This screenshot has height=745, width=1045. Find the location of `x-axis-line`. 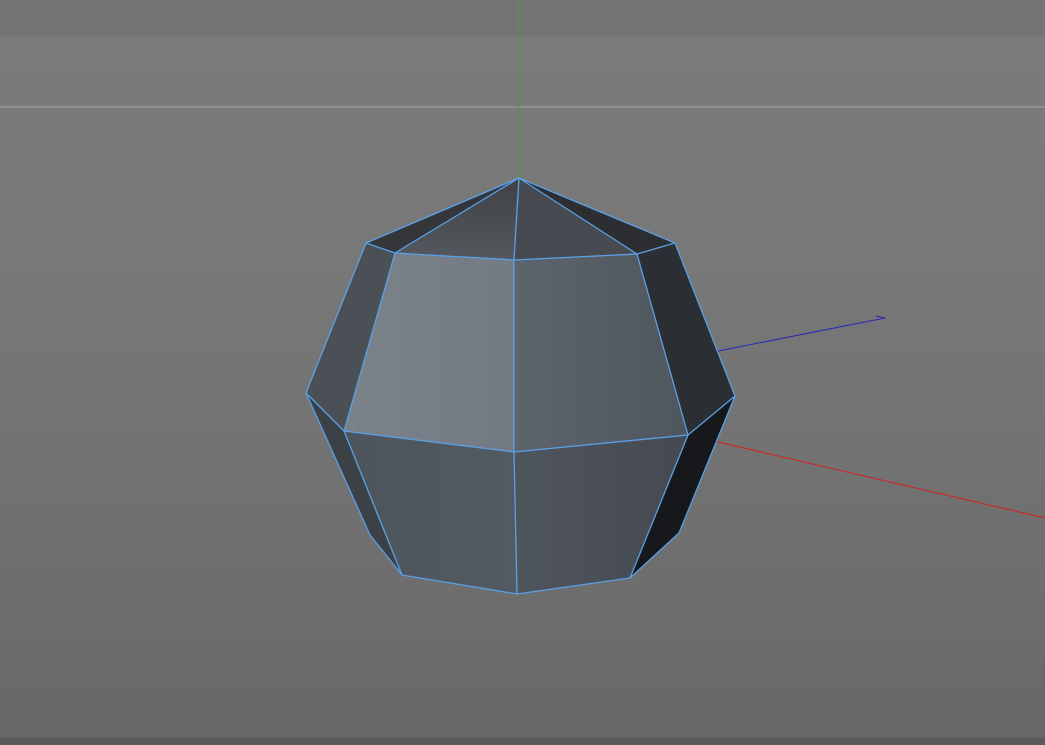

x-axis-line is located at coordinates (866, 476).